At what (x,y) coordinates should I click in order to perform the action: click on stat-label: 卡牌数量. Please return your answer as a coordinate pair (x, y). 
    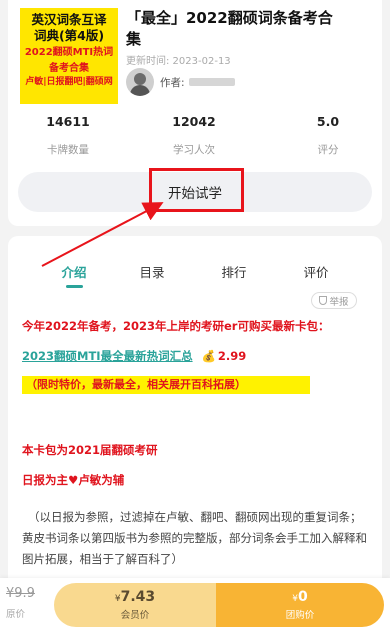
    Looking at the image, I should click on (68, 150).